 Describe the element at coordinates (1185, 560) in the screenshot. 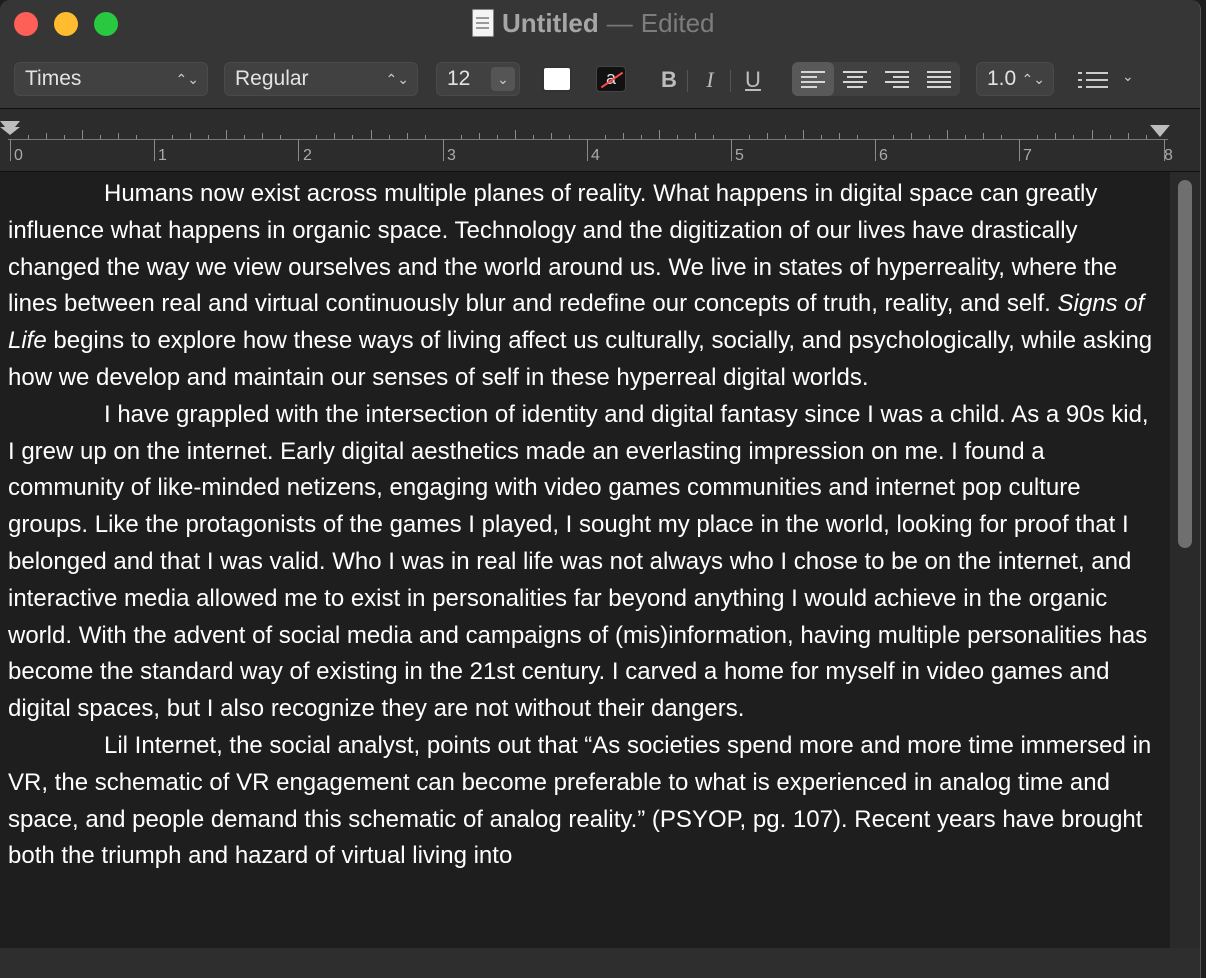

I see `vertical-scrollbar` at that location.